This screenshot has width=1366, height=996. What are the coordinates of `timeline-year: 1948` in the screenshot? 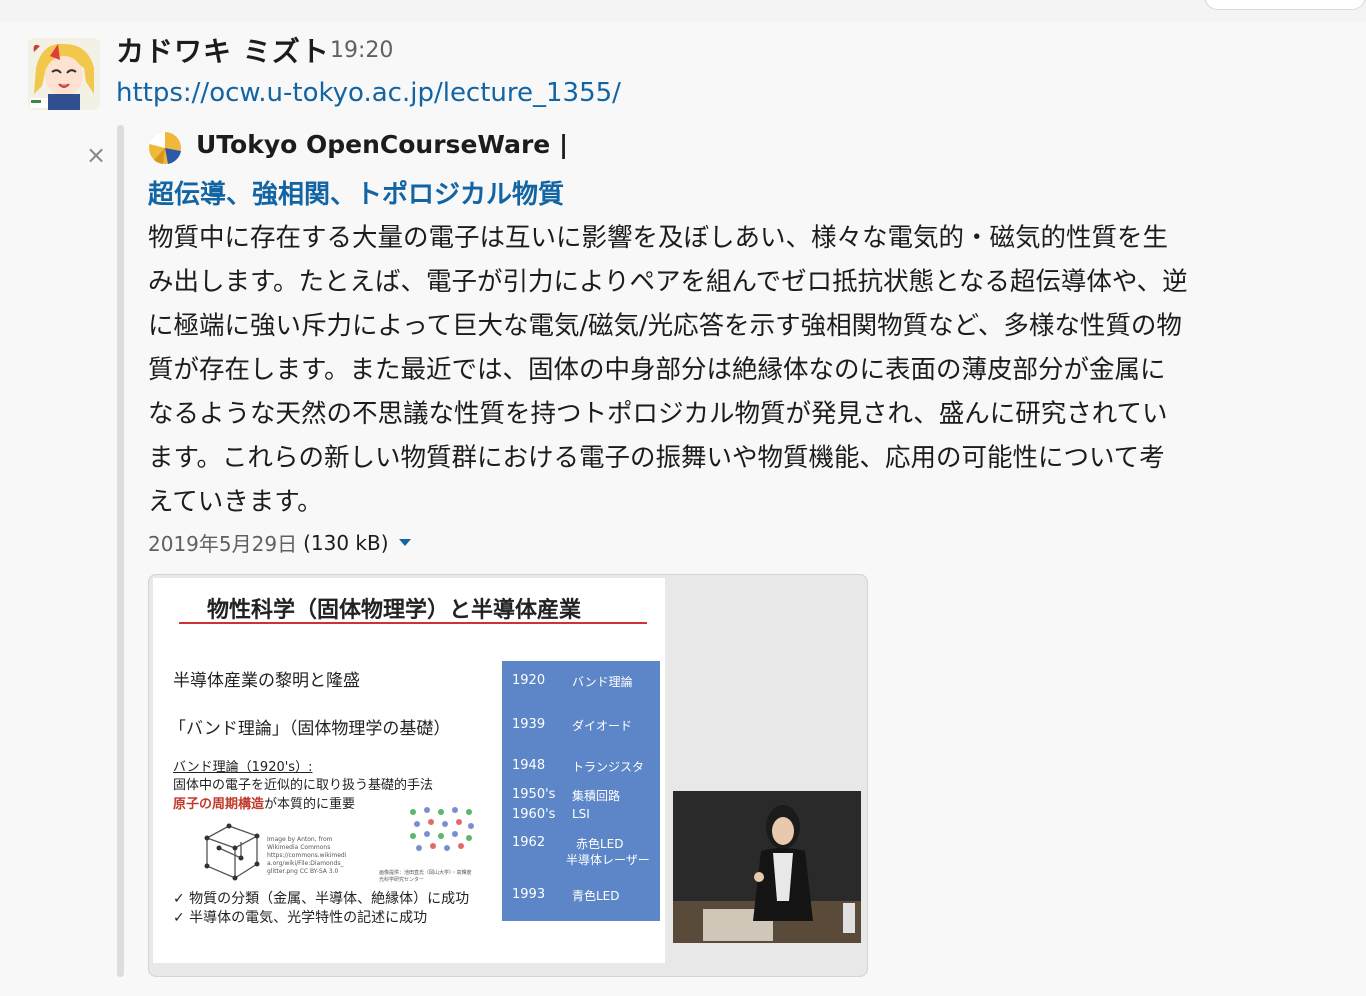 It's located at (529, 765).